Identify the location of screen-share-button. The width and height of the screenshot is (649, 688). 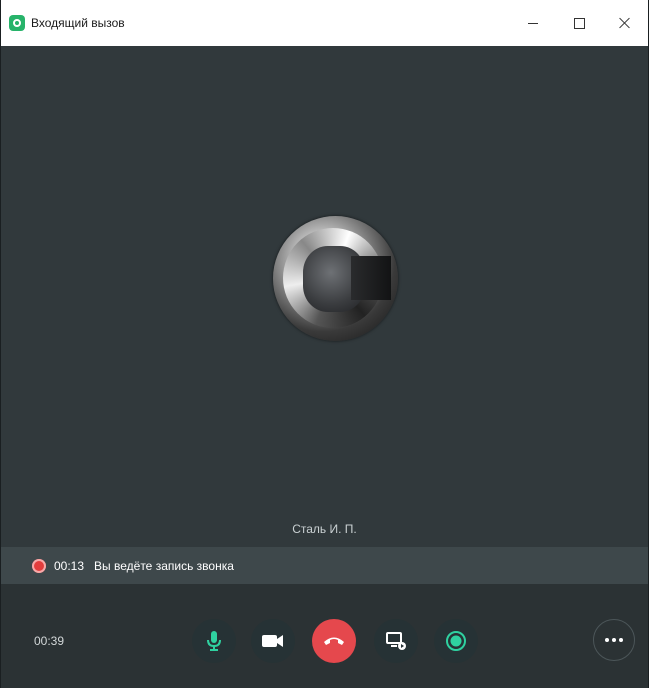
(396, 641).